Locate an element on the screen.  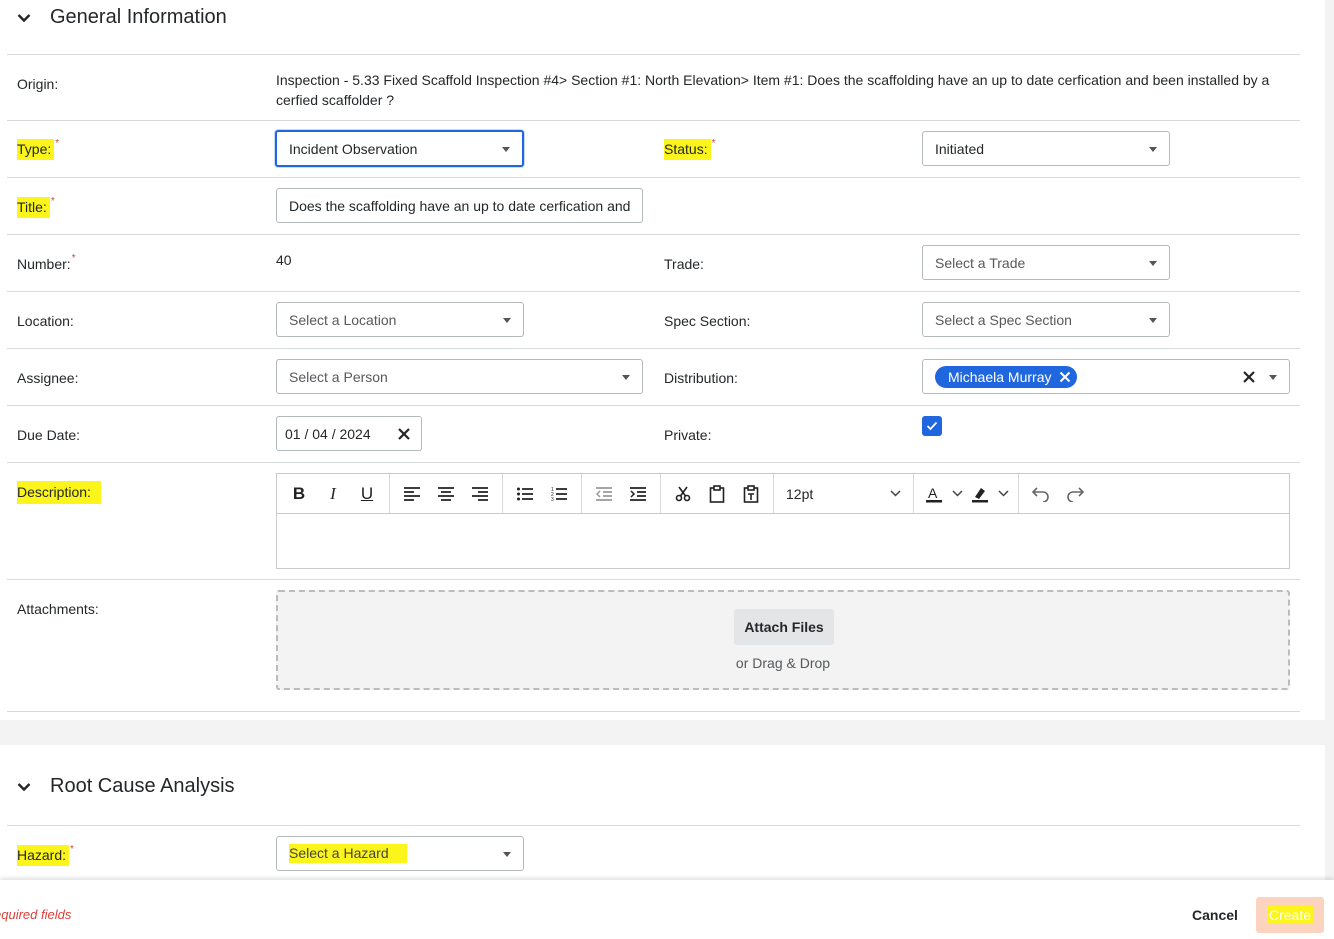
text-color-icon: A is located at coordinates (934, 494).